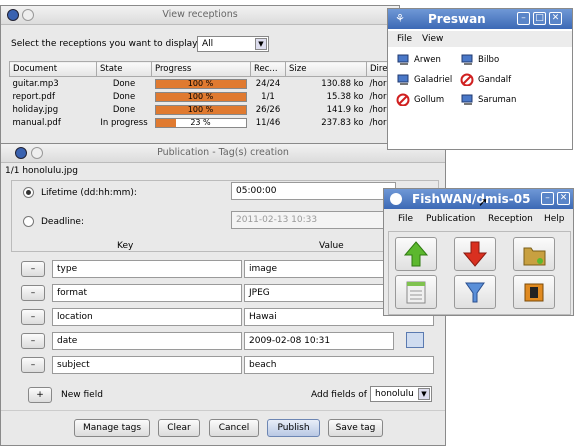 Image resolution: width=574 pixels, height=446 pixels. What do you see at coordinates (223, 153) in the screenshot?
I see `publication-titlebar: Publication - Tag(s) creation` at bounding box center [223, 153].